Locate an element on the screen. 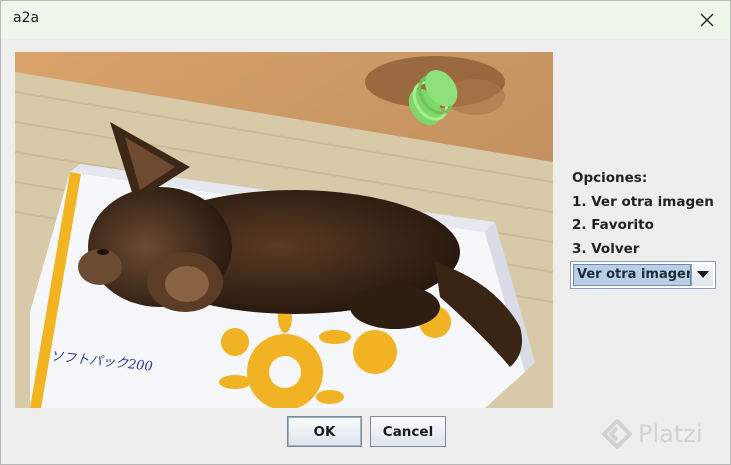  platzi-watermark: Platzi is located at coordinates (652, 434).